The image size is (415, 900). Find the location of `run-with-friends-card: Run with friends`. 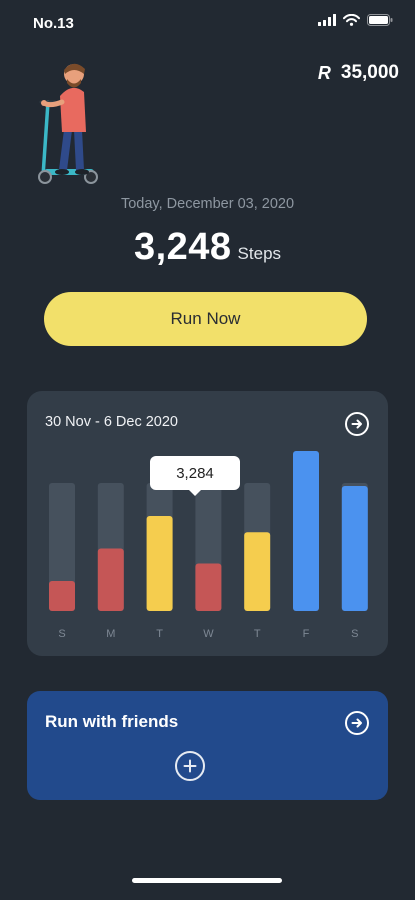

run-with-friends-card: Run with friends is located at coordinates (207, 745).